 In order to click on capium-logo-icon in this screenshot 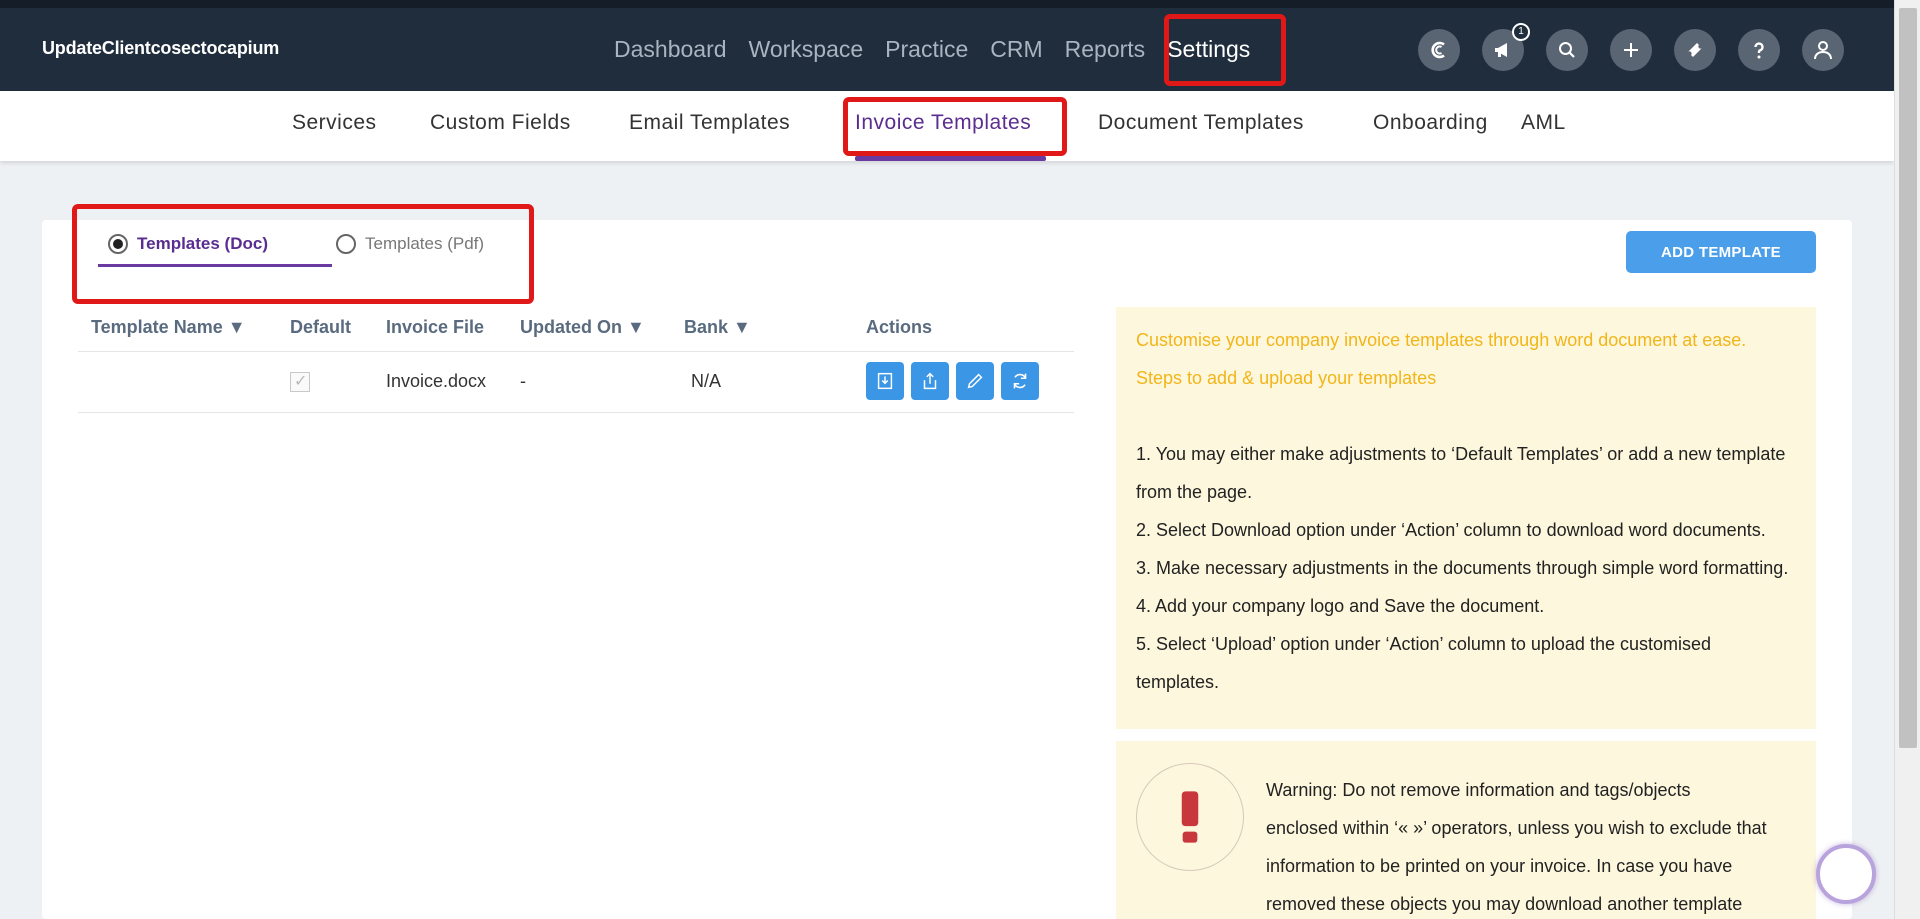, I will do `click(1439, 50)`.